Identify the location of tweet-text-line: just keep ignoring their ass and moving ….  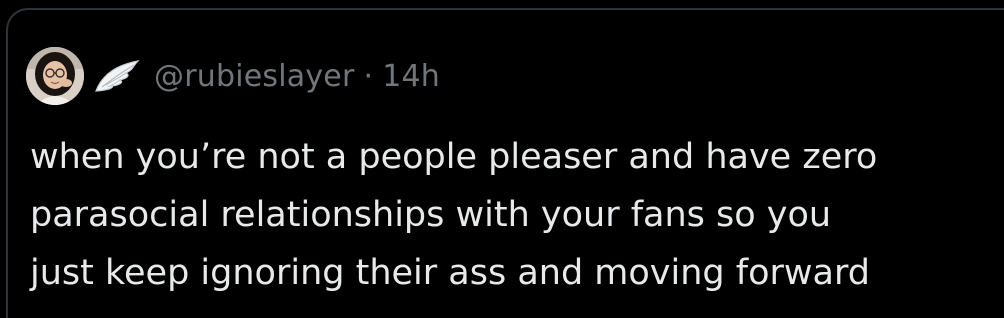
(450, 273).